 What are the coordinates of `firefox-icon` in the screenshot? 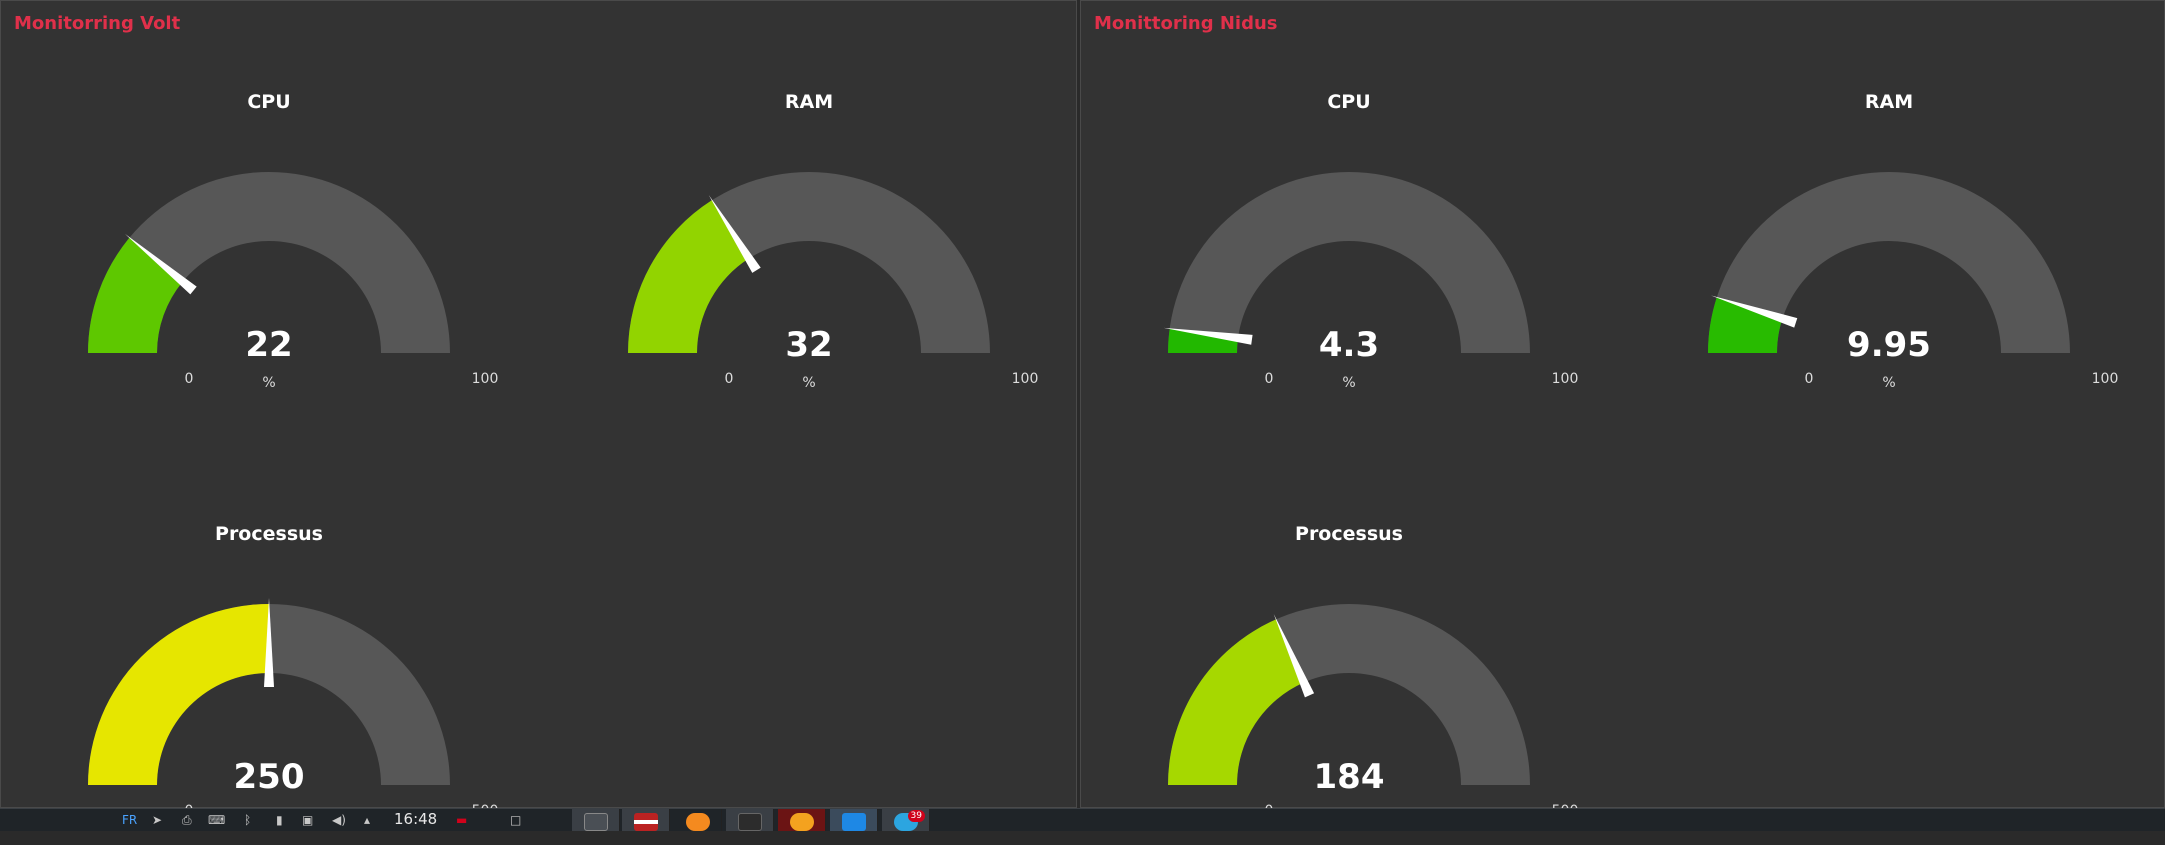 It's located at (698, 822).